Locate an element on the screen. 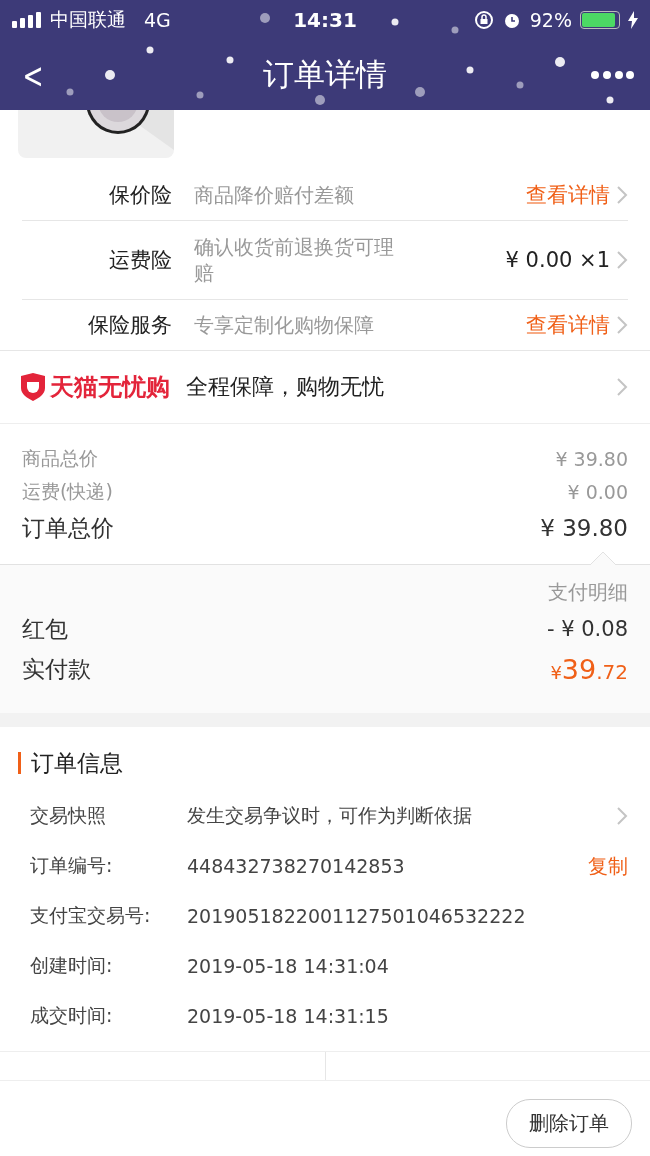 Image resolution: width=650 pixels, height=1156 pixels. clock-text: 14:31 is located at coordinates (325, 20).